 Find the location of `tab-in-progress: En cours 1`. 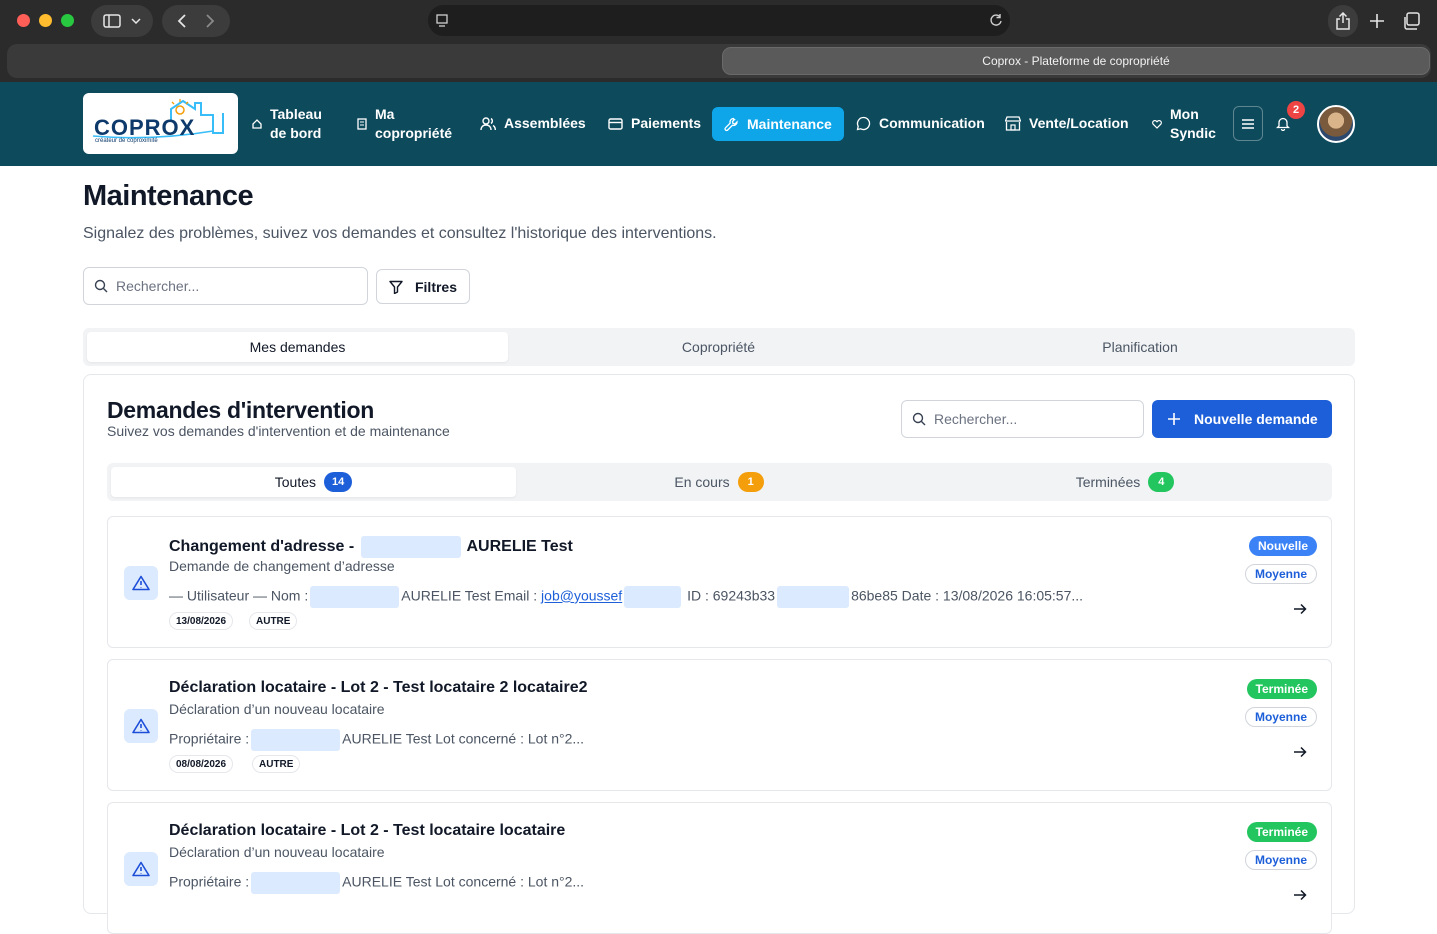

tab-in-progress: En cours 1 is located at coordinates (719, 482).